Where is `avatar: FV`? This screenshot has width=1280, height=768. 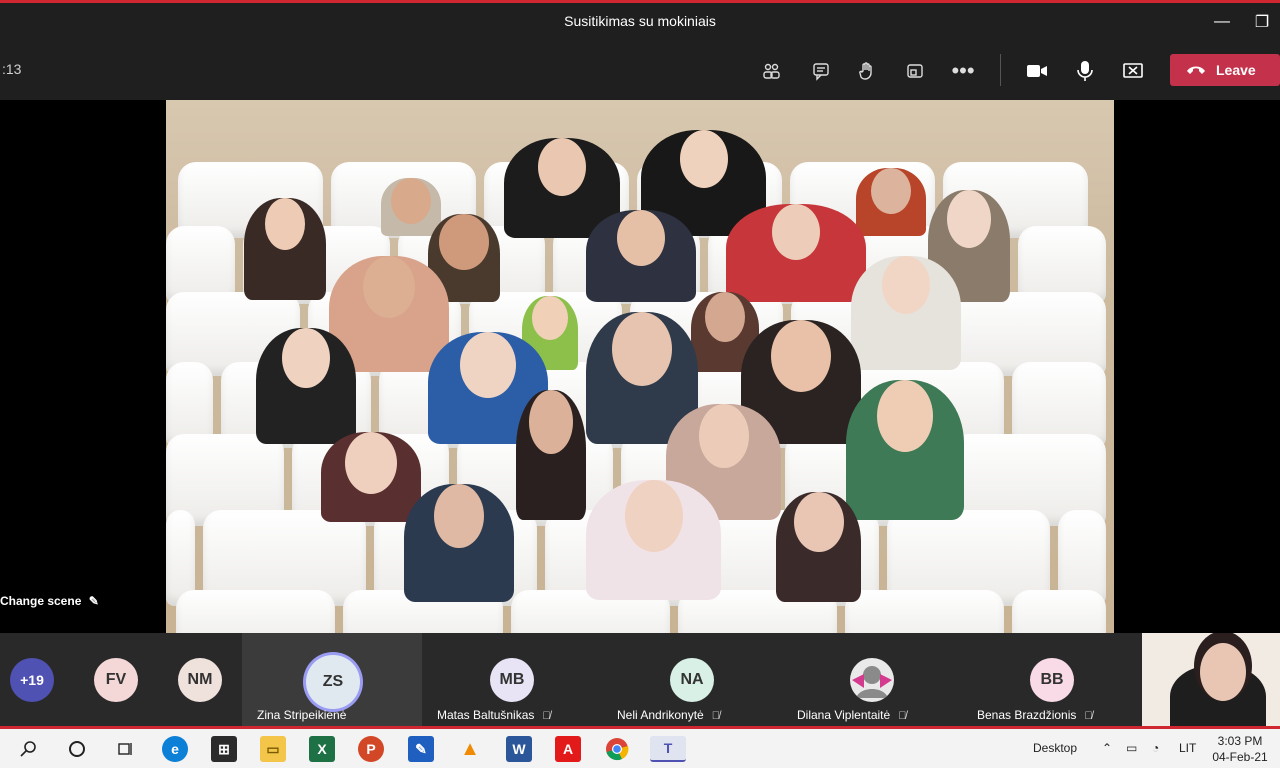 avatar: FV is located at coordinates (116, 680).